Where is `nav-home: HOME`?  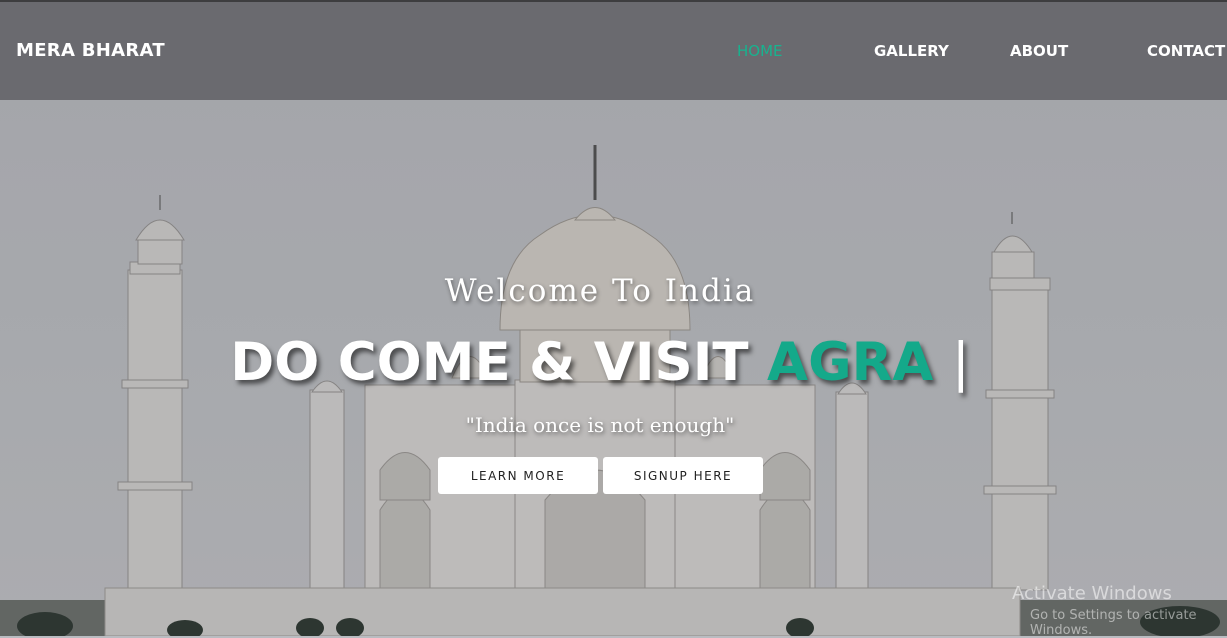 nav-home: HOME is located at coordinates (760, 51).